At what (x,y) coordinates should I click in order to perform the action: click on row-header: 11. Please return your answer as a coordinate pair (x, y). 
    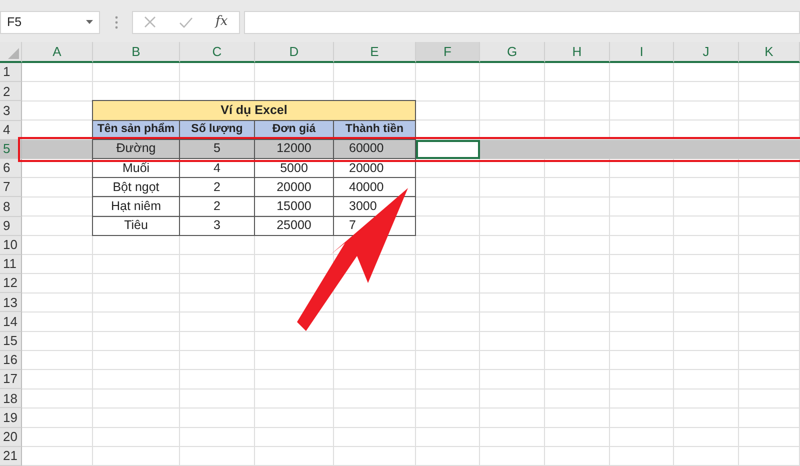
    Looking at the image, I should click on (11, 264).